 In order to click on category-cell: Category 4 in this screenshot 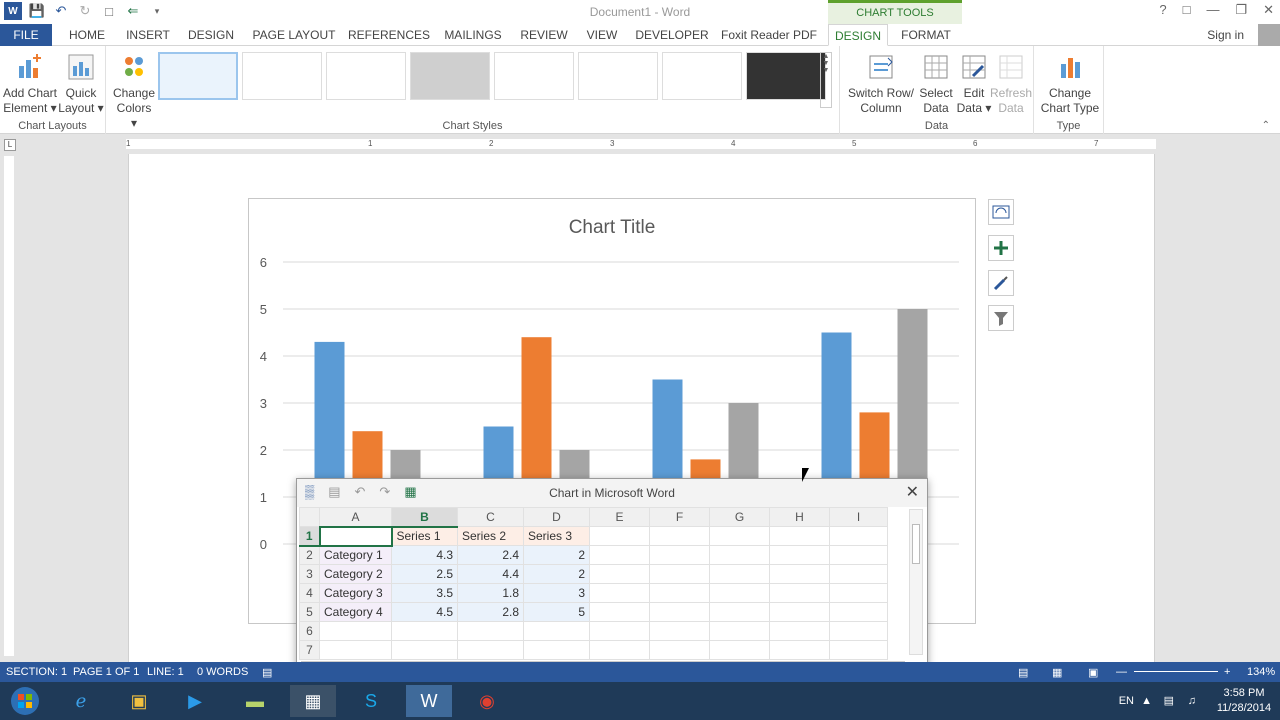, I will do `click(355, 612)`.